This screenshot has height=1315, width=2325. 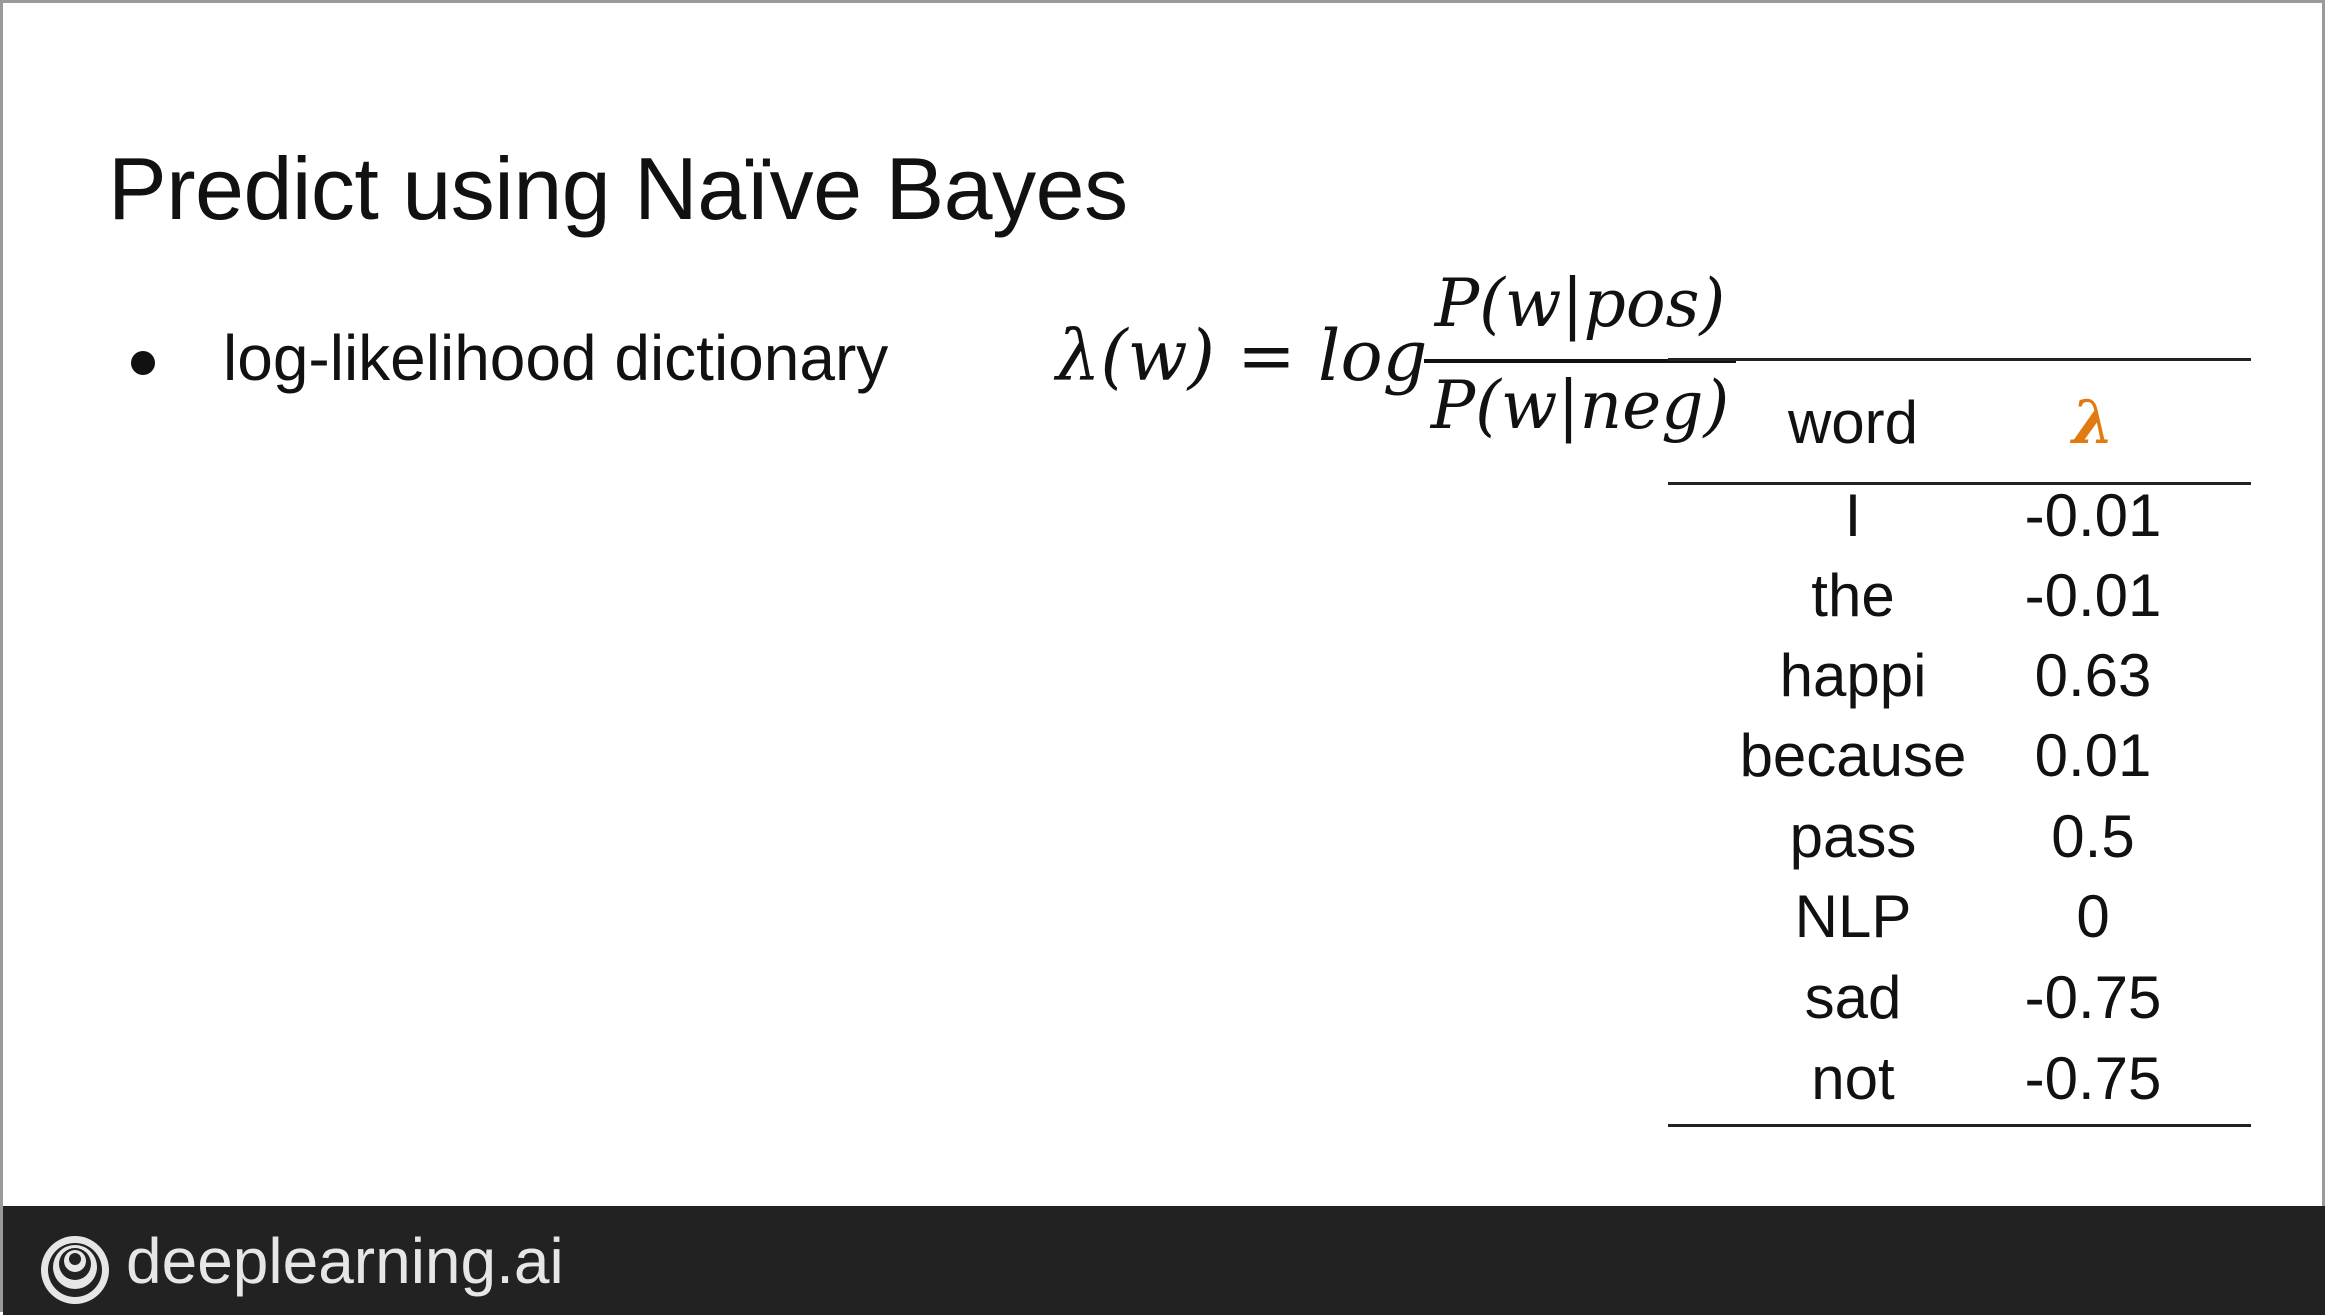 I want to click on log-likelihood-formula: λ(w) = log P(w|pos) P(w|neg), so click(x=1396, y=363).